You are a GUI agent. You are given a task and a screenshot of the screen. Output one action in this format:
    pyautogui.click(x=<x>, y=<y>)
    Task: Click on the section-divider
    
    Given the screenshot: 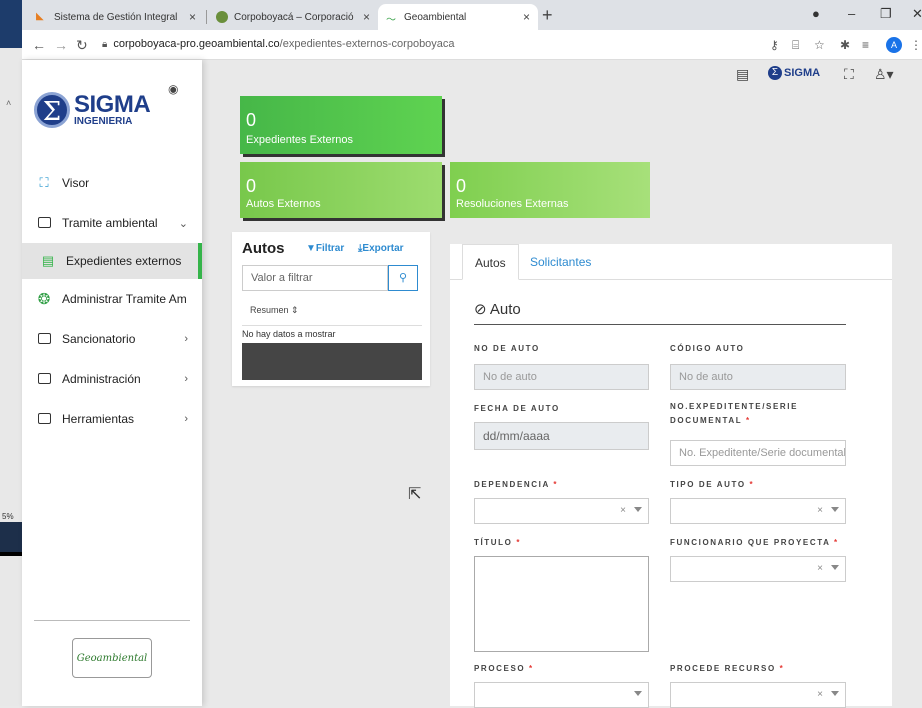 What is the action you would take?
    pyautogui.click(x=660, y=324)
    